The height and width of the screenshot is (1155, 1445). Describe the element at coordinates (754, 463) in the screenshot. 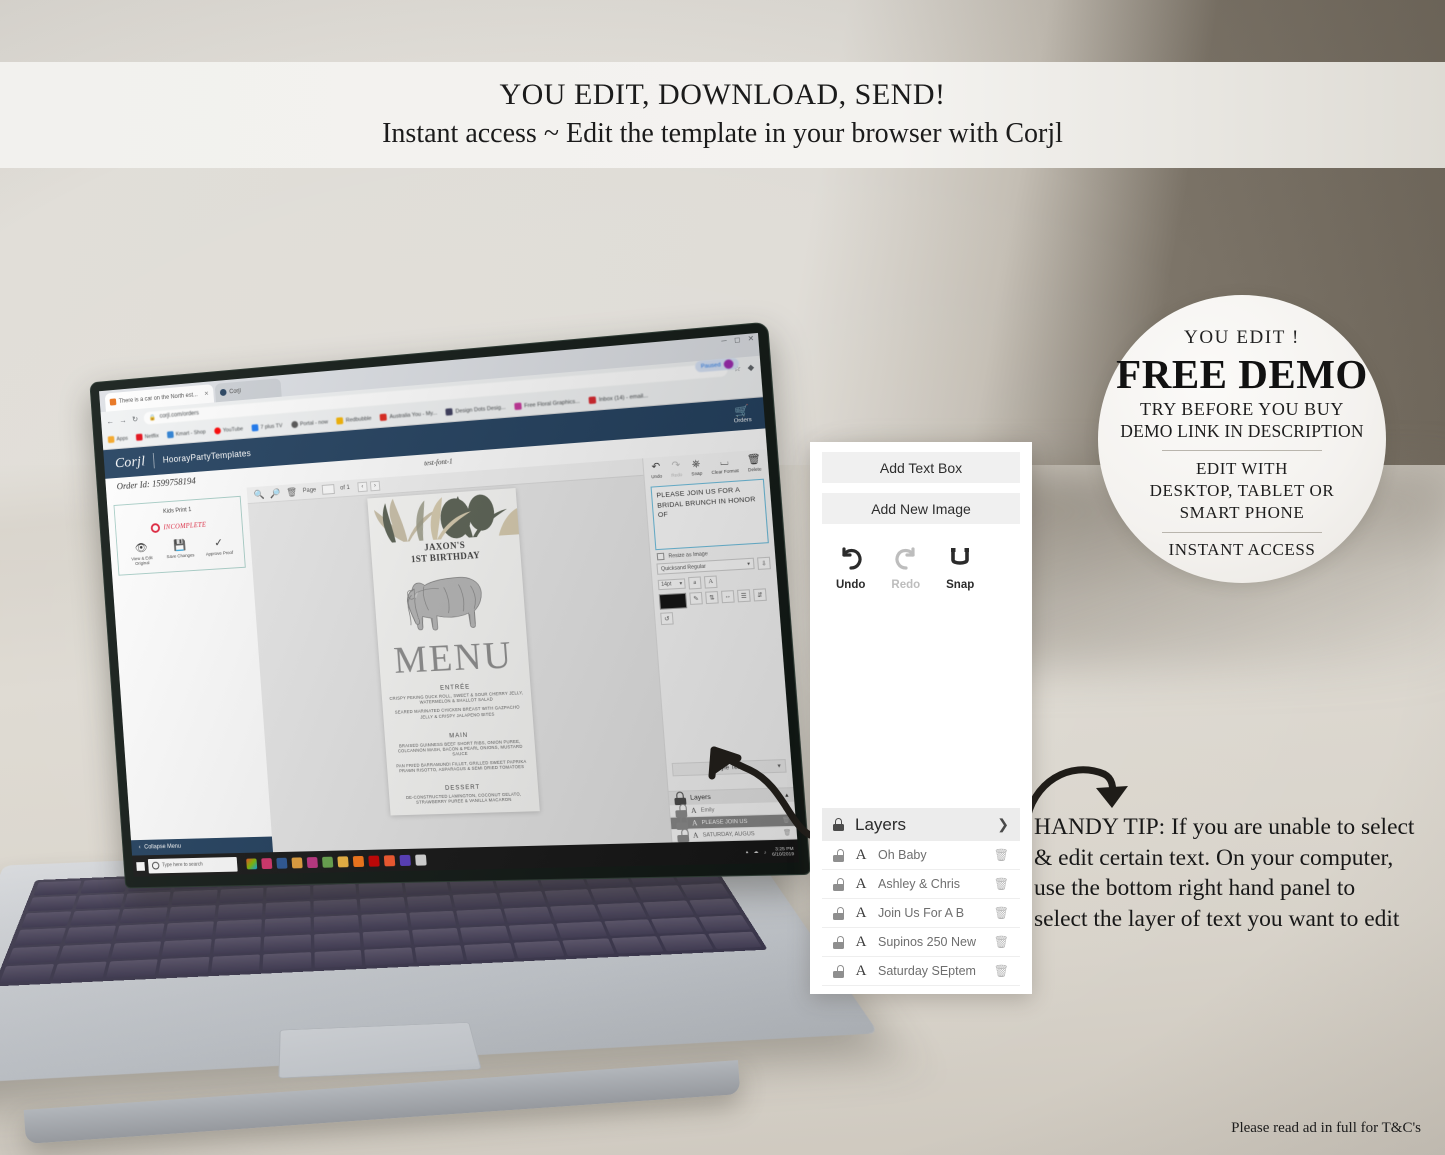

I see `delete-button: 🗑 Delete` at that location.